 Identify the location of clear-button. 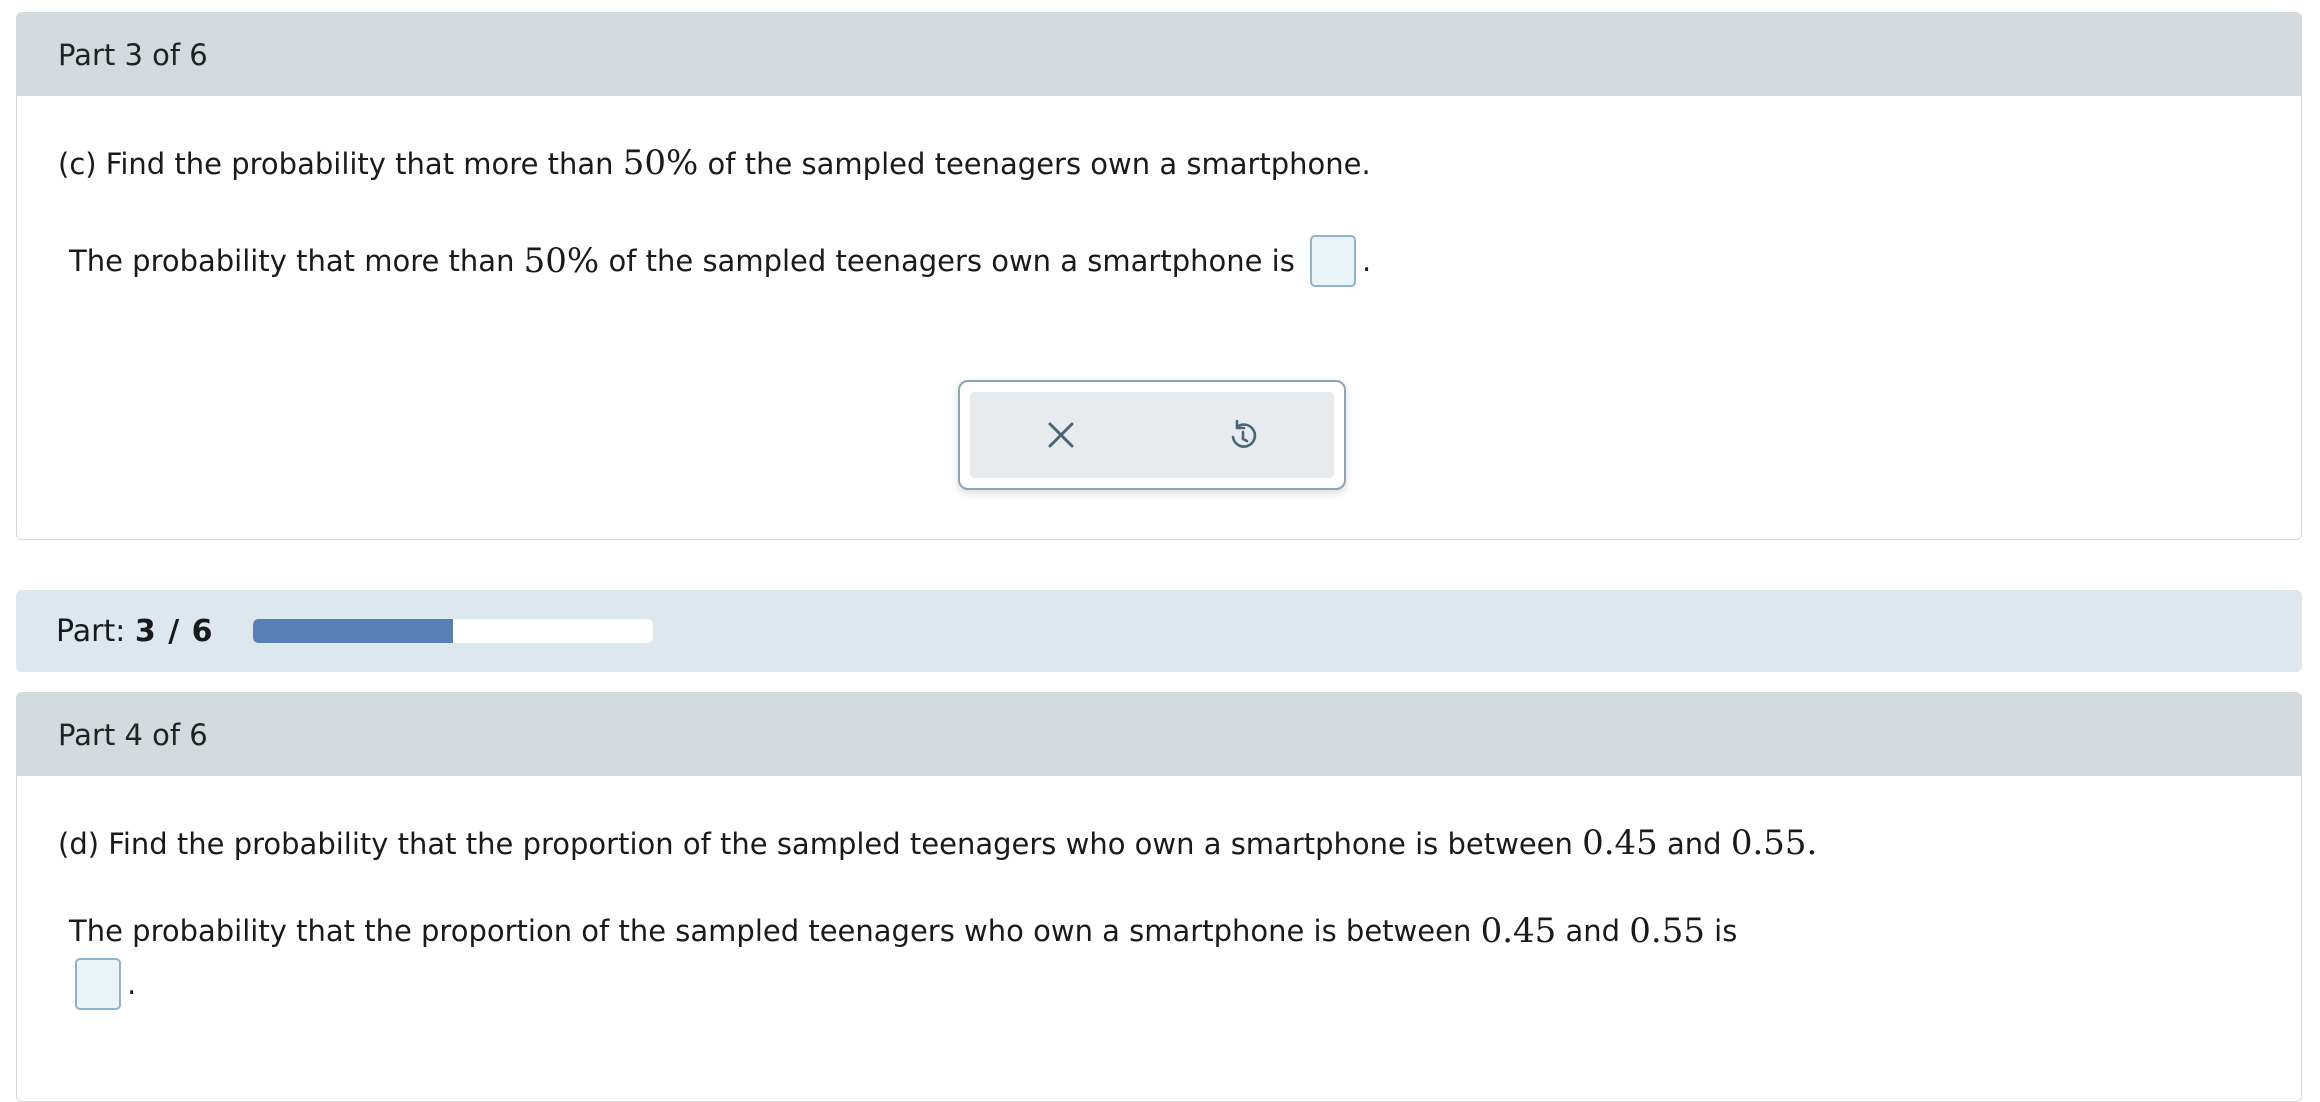
(1061, 435).